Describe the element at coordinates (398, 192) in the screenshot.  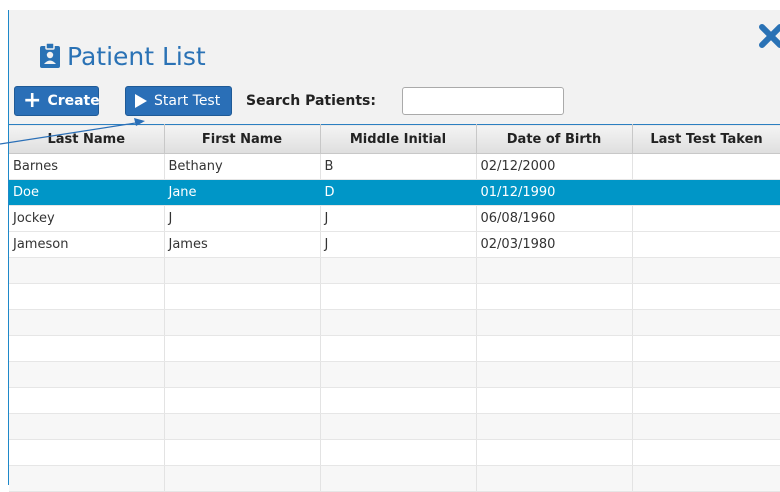
I see `cell-middle-initial: D` at that location.